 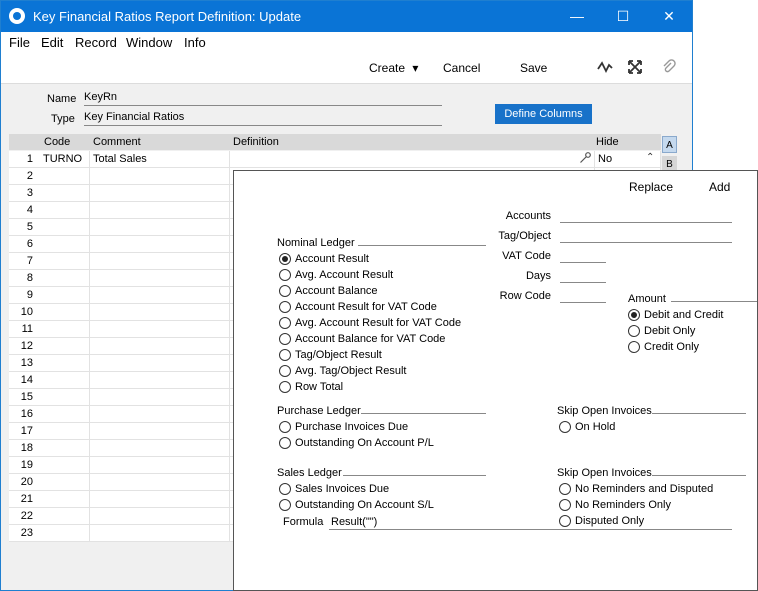 What do you see at coordinates (615, 505) in the screenshot?
I see `radio-option: No Reminders Only` at bounding box center [615, 505].